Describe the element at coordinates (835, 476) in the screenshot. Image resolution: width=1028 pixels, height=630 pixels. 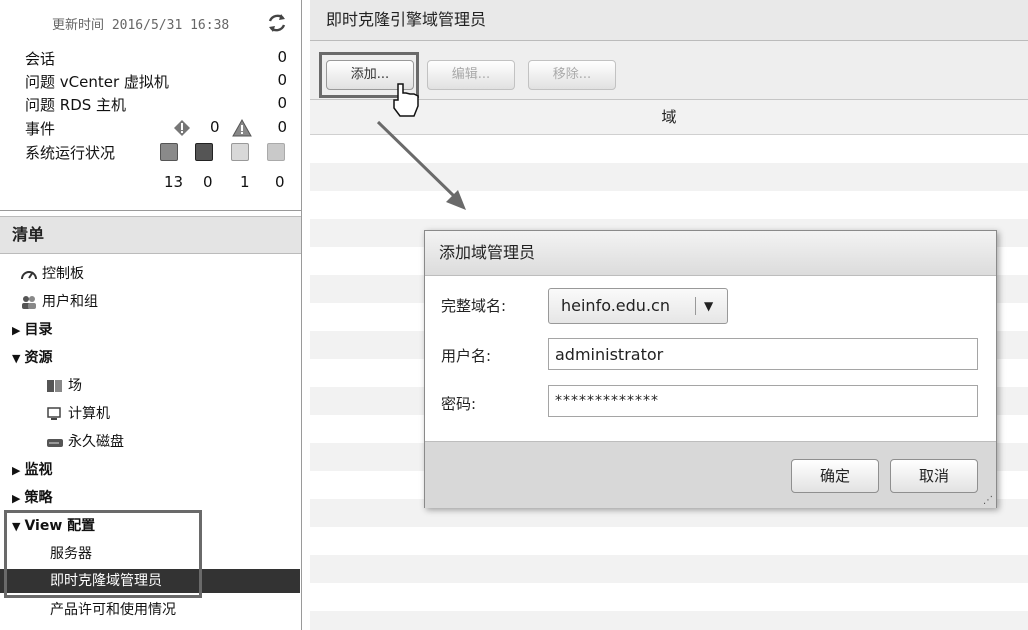
I see `ok-button: 确定` at that location.